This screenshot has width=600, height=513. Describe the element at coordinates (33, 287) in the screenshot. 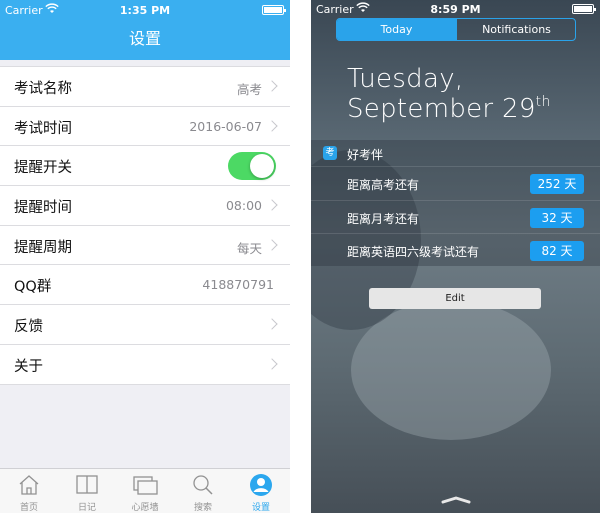

I see `row-label: QQ群` at that location.